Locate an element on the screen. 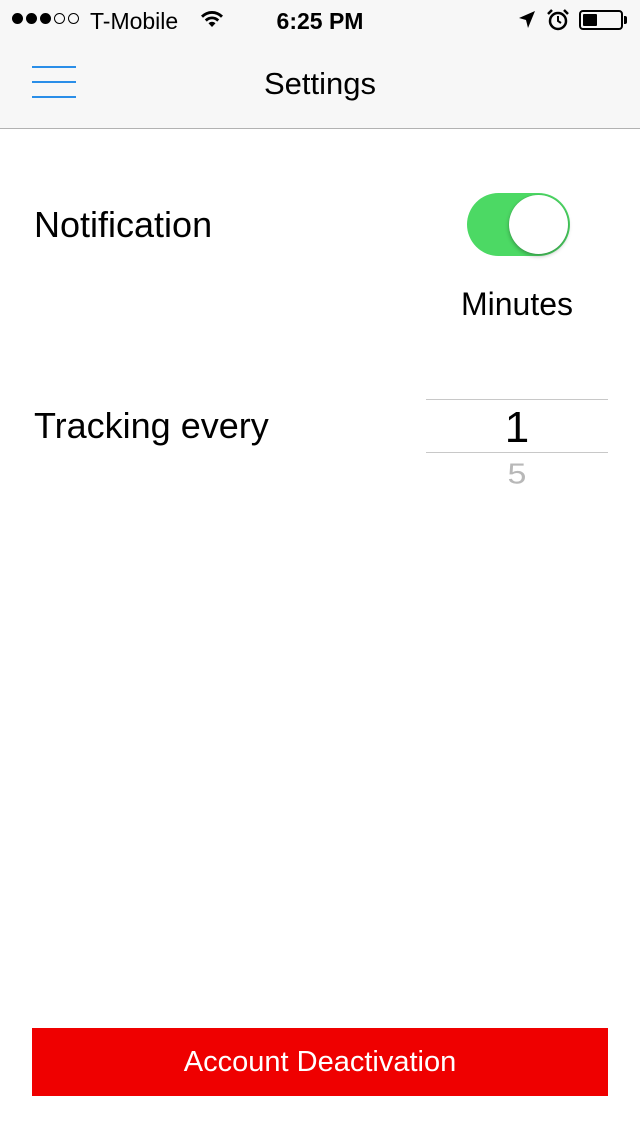  battery-icon is located at coordinates (601, 20).